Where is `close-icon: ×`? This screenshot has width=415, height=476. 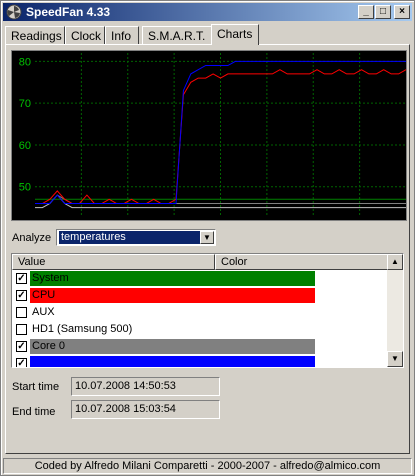 close-icon: × is located at coordinates (402, 11).